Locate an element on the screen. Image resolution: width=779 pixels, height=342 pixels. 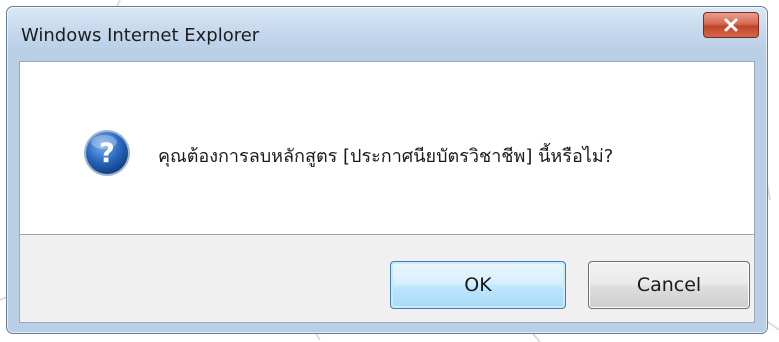
question-icon: ? is located at coordinates (107, 153).